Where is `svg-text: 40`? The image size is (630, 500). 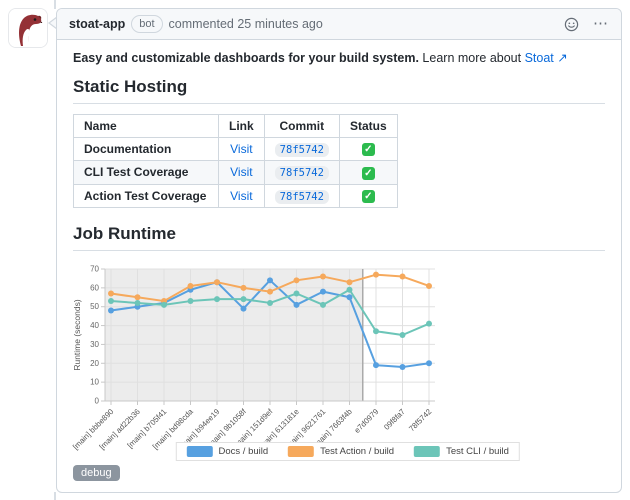 svg-text: 40 is located at coordinates (94, 325).